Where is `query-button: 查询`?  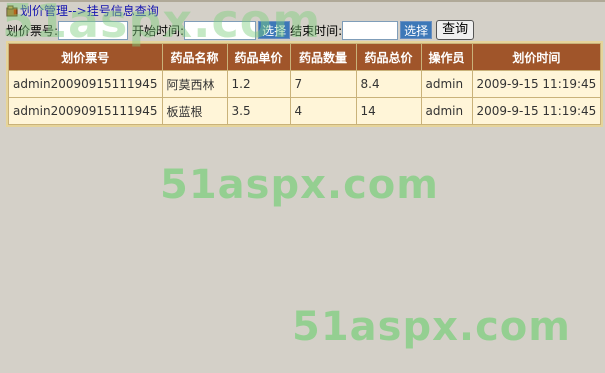
query-button: 查询 is located at coordinates (455, 30).